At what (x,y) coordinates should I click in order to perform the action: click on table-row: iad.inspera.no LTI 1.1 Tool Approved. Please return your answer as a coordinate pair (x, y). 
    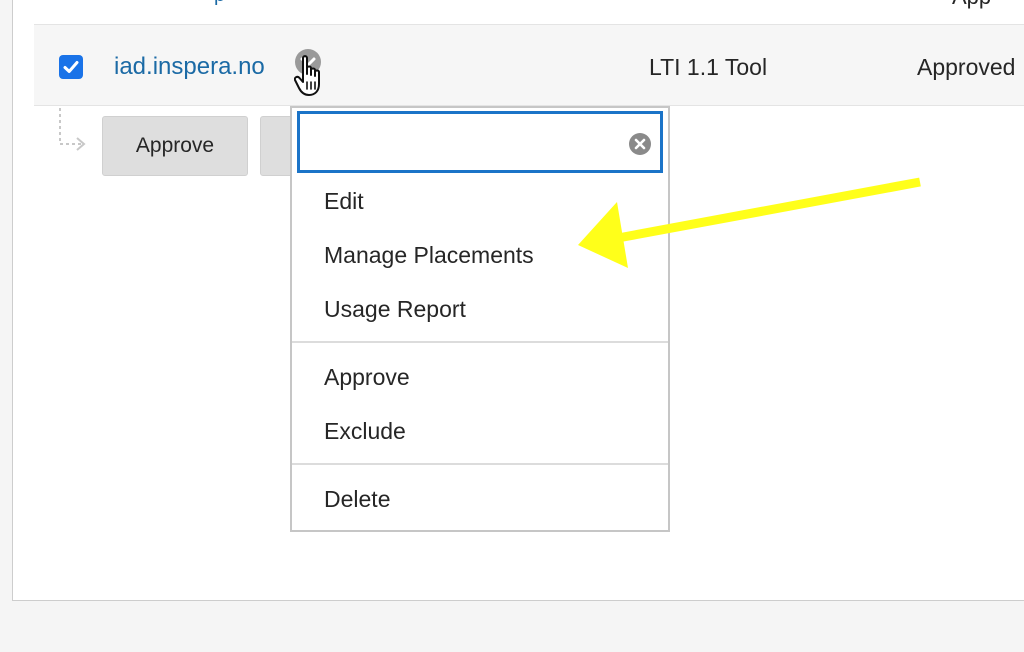
    Looking at the image, I should click on (529, 65).